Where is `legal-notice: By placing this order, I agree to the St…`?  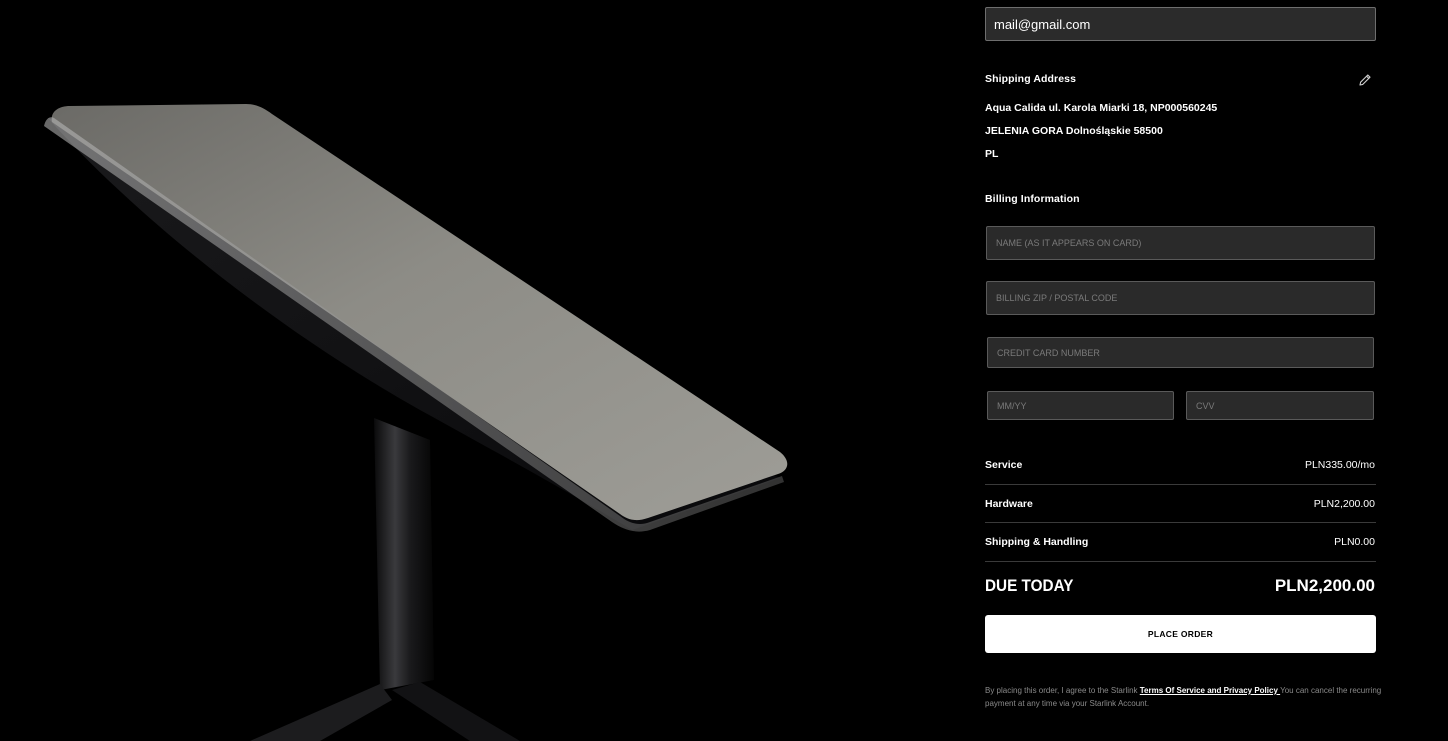 legal-notice: By placing this order, I agree to the St… is located at coordinates (1185, 697).